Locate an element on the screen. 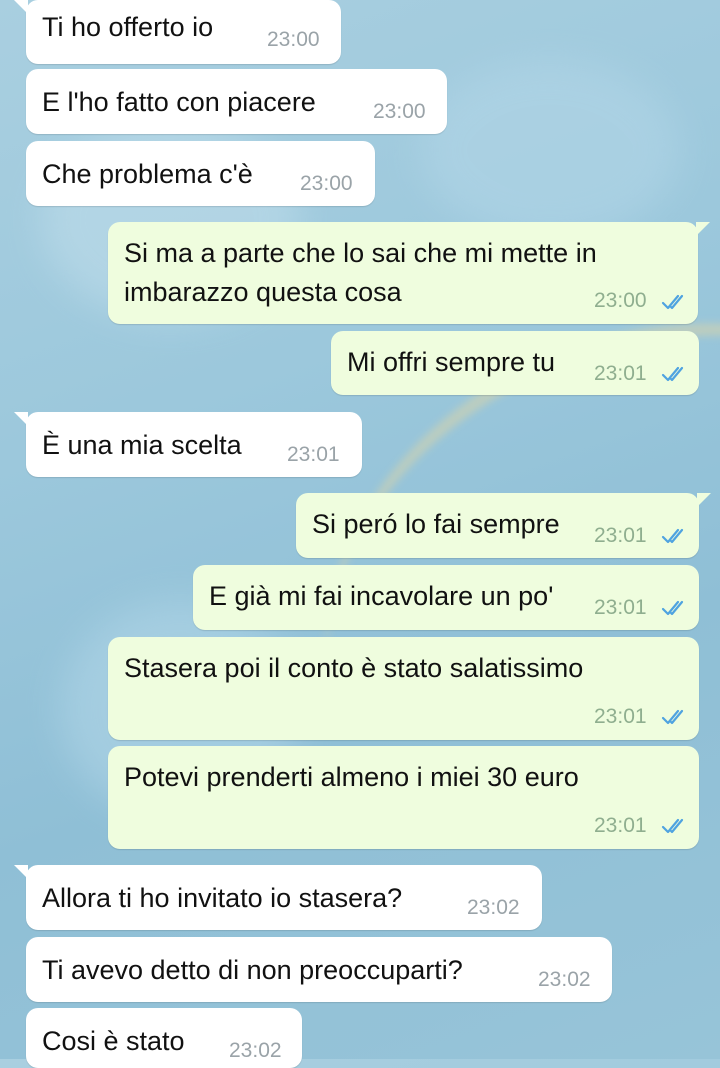  incoming-message-bubble: E l'ho fatto con piacere 23:00 is located at coordinates (236, 101).